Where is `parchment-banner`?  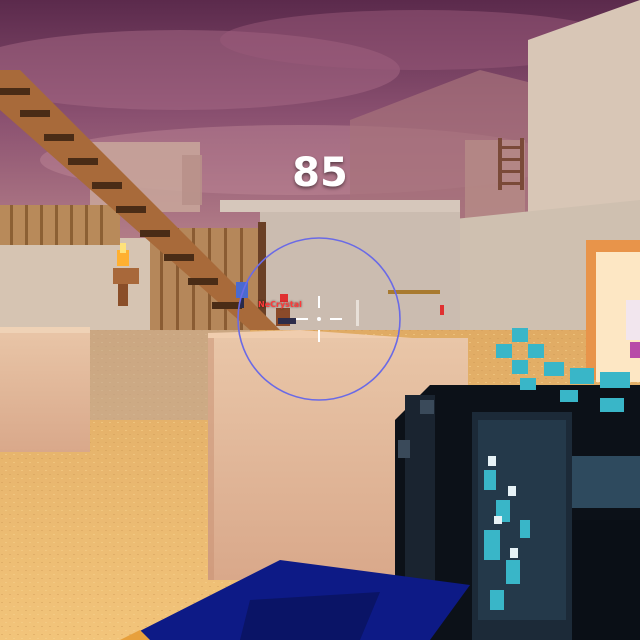
parchment-banner is located at coordinates (613, 311).